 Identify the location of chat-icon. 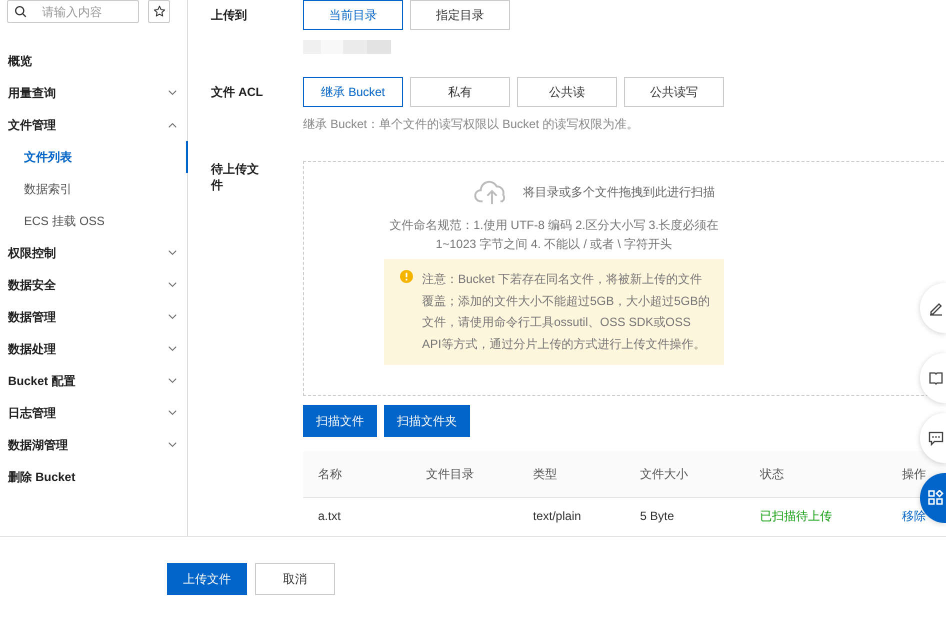
(936, 438).